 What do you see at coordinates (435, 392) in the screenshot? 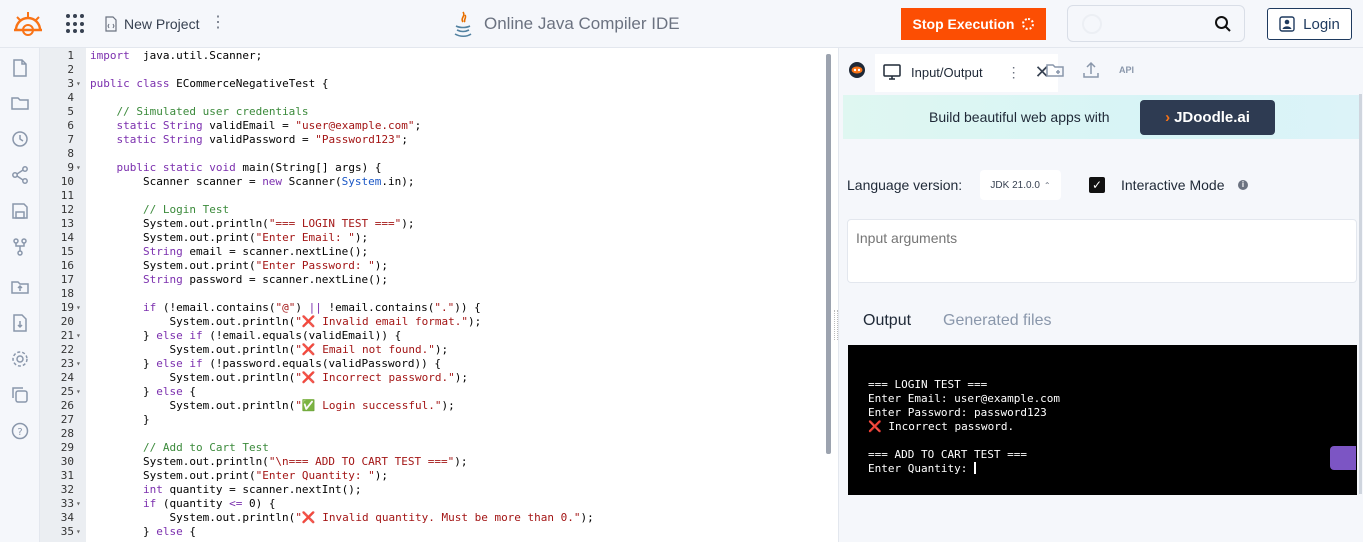
I see `code-line: 25 ▾ } else {` at bounding box center [435, 392].